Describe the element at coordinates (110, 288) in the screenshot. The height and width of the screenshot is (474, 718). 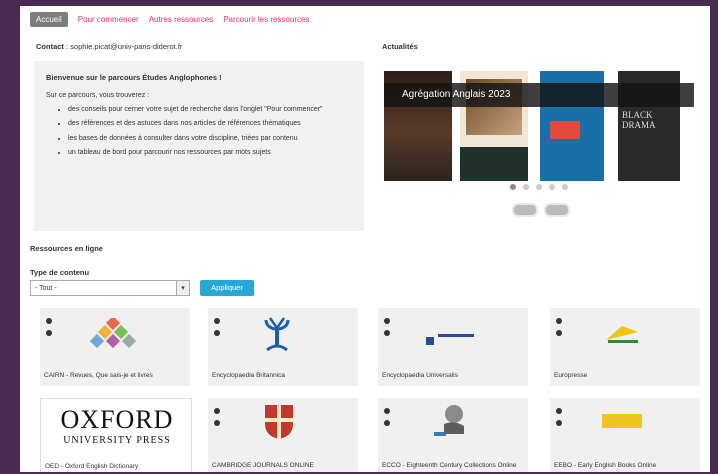
I see `content-type-select: - Tout - ▾` at that location.